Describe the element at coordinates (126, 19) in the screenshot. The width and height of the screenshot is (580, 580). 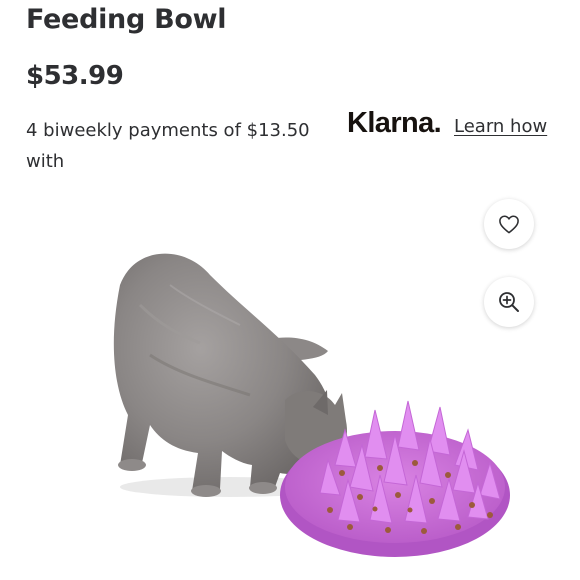
I see `product-title: Feeding Bowl` at that location.